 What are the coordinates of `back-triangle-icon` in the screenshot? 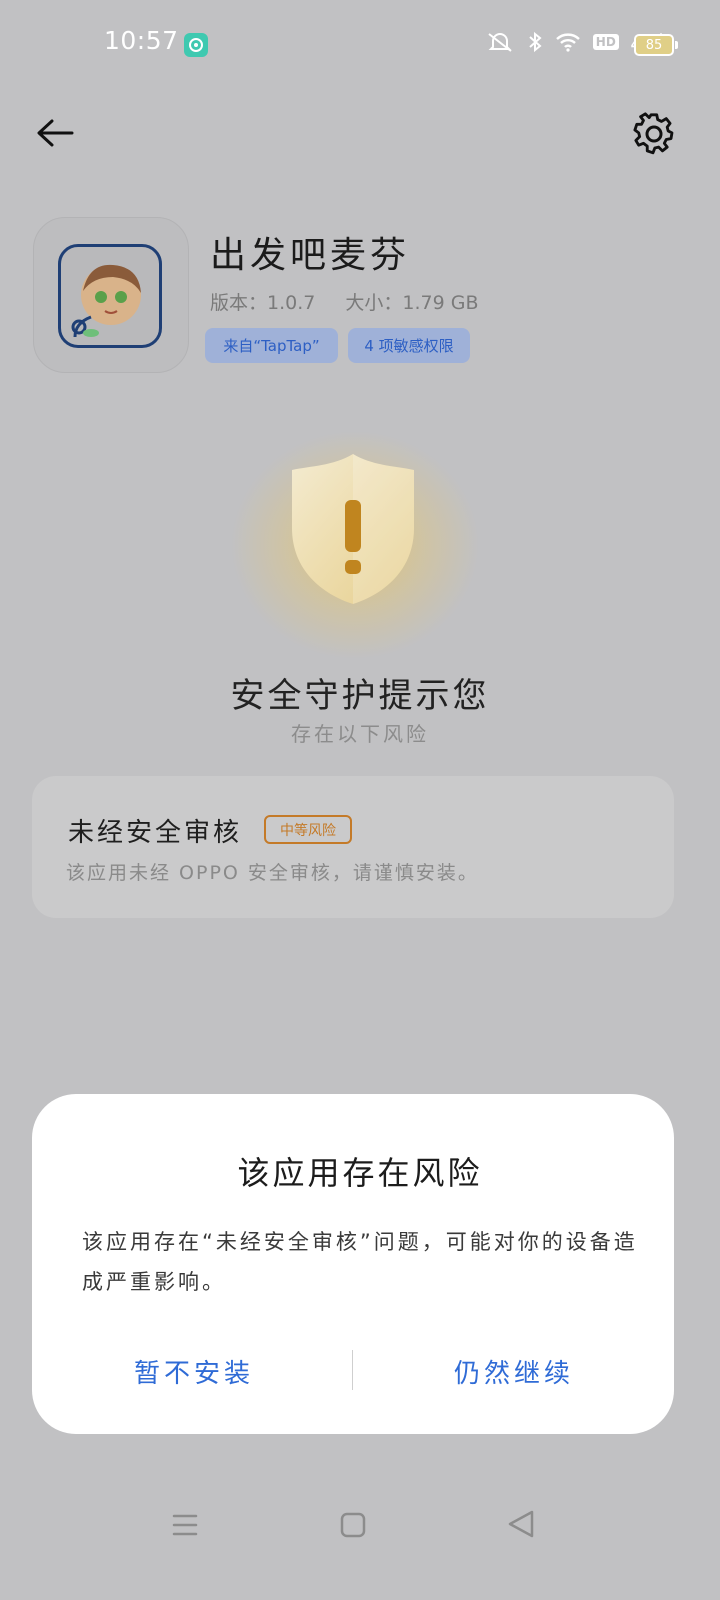 It's located at (521, 1524).